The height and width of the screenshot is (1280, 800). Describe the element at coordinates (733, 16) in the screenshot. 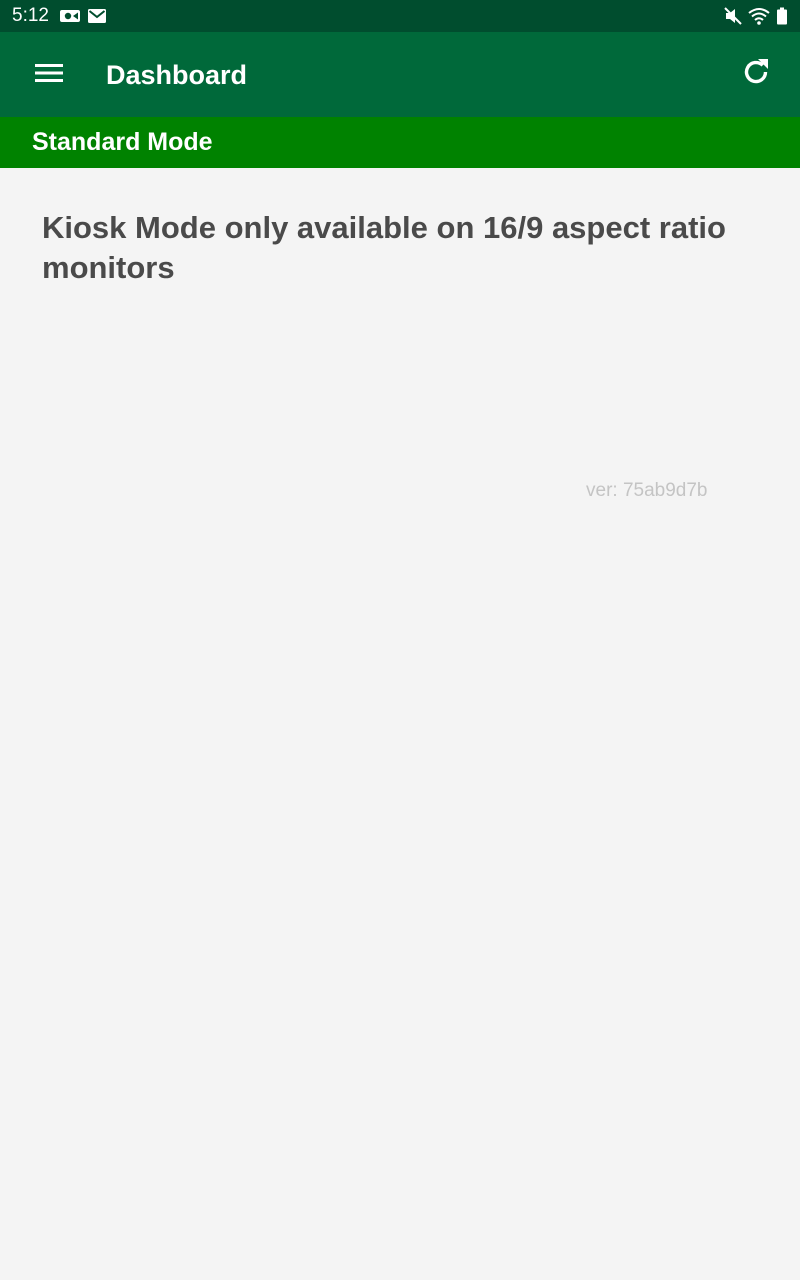

I see `mute-icon` at that location.